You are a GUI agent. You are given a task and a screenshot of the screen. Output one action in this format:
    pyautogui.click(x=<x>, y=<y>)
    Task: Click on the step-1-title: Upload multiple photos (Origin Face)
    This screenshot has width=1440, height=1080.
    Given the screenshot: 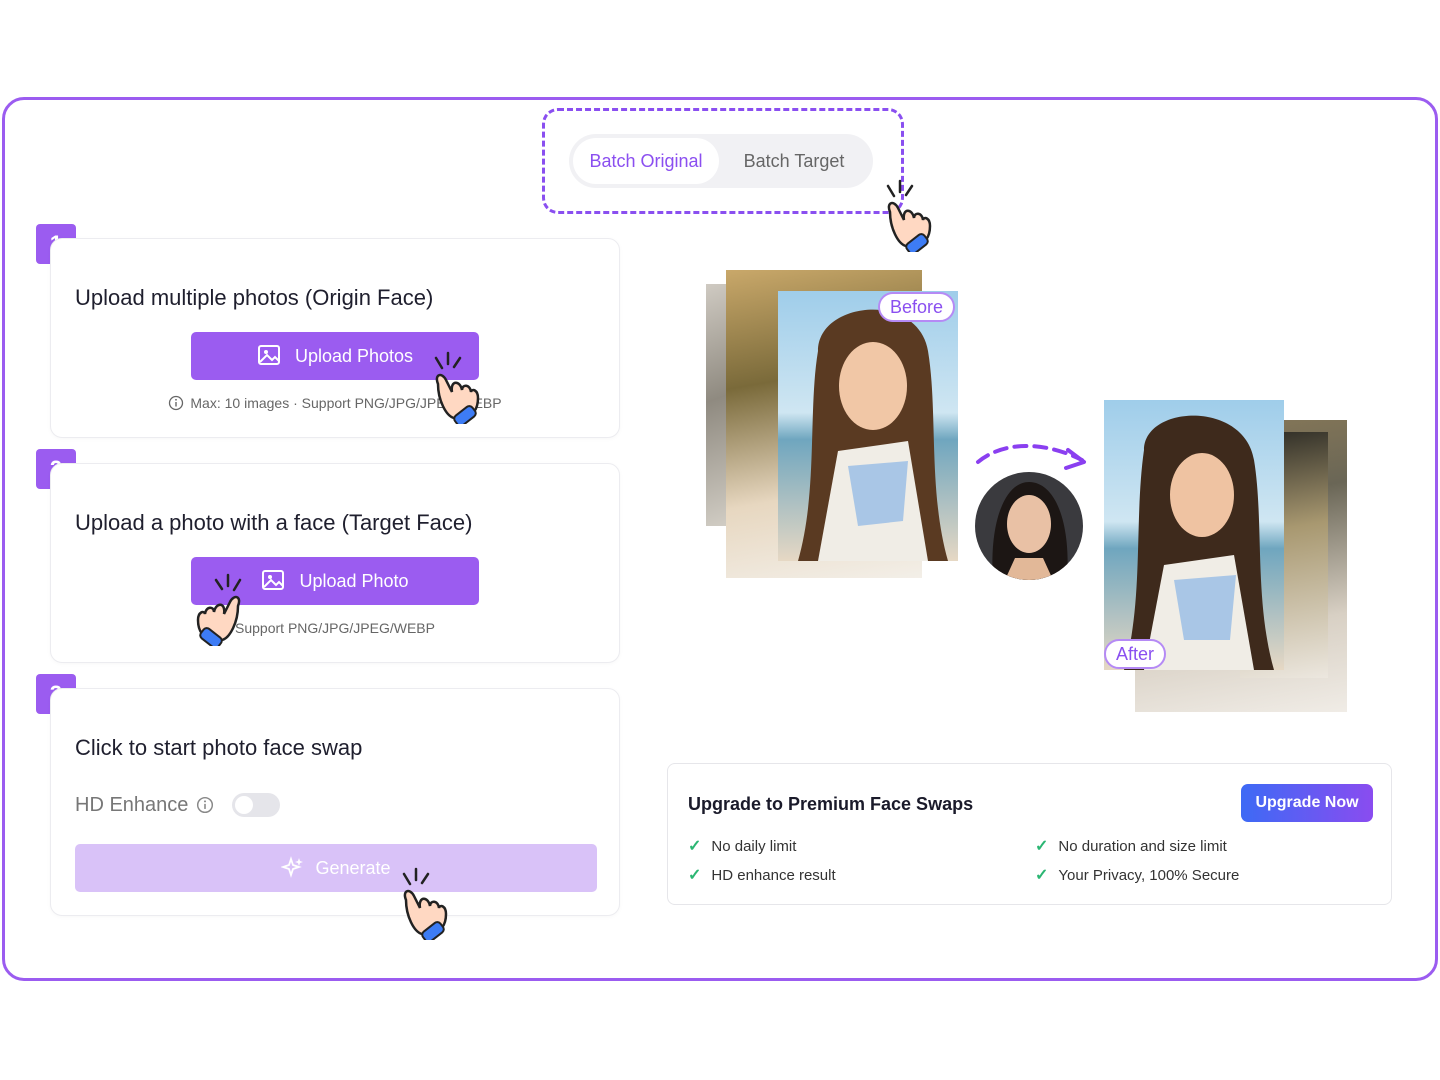 What is the action you would take?
    pyautogui.click(x=254, y=297)
    